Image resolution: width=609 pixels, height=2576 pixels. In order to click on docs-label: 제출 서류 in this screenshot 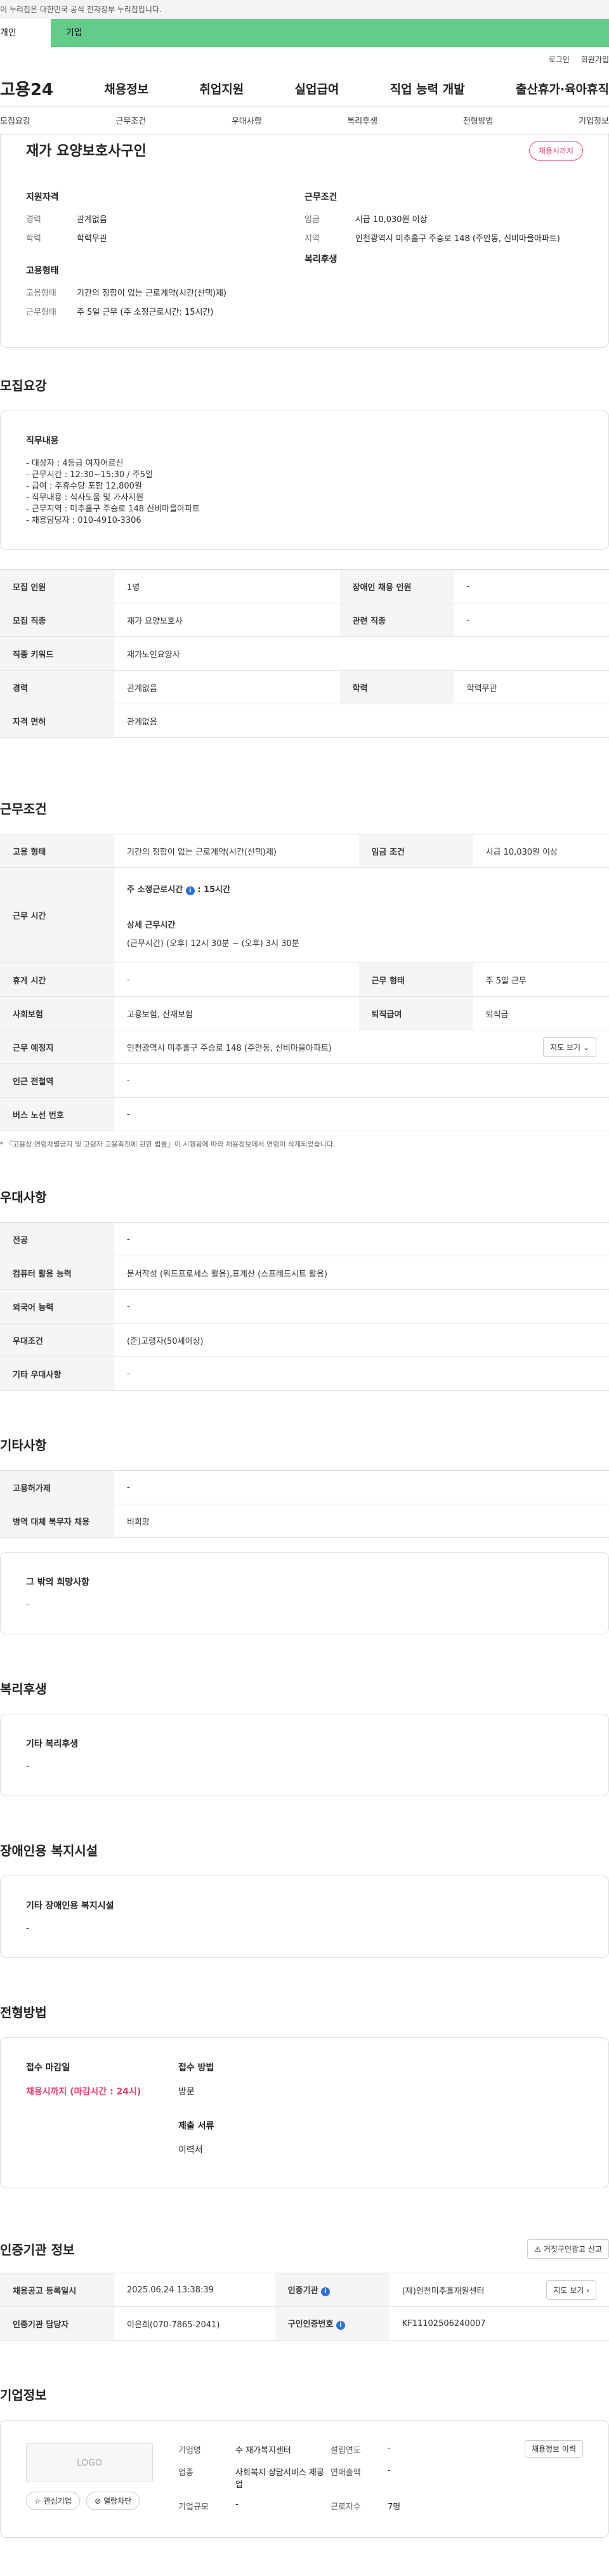, I will do `click(196, 2126)`.